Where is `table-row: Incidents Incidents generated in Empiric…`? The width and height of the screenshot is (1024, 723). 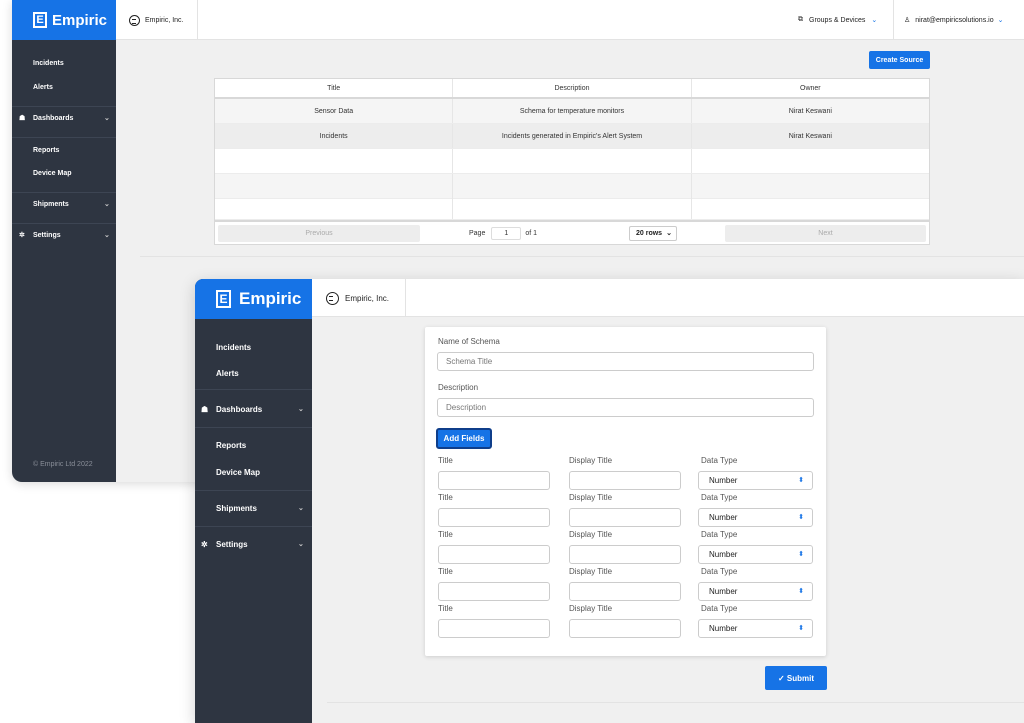
table-row: Incidents Incidents generated in Empiric… is located at coordinates (572, 136).